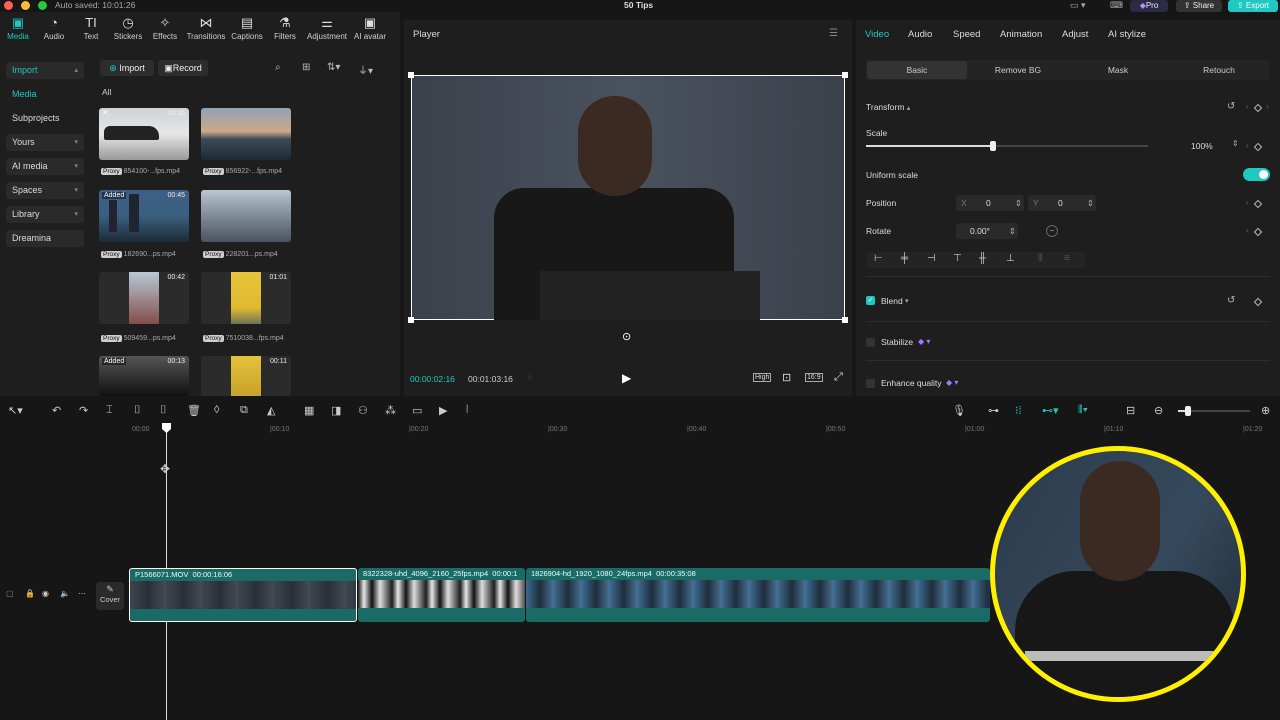 The image size is (1280, 720). I want to click on split-right-icon: ⌷, so click(163, 410).